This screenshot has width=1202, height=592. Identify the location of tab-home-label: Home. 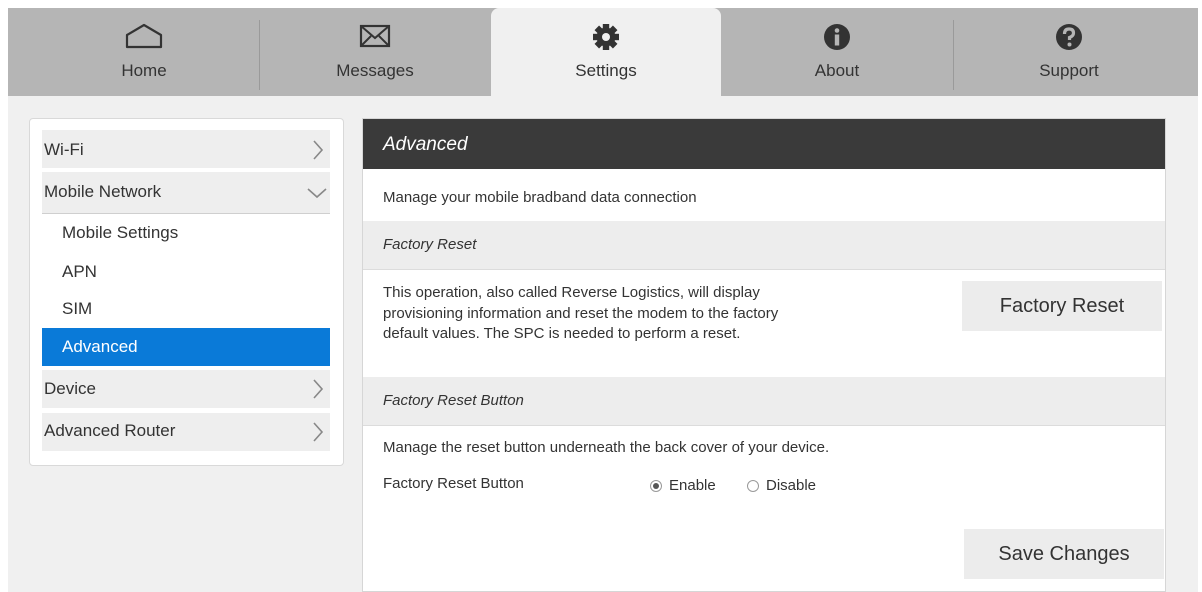
(144, 70).